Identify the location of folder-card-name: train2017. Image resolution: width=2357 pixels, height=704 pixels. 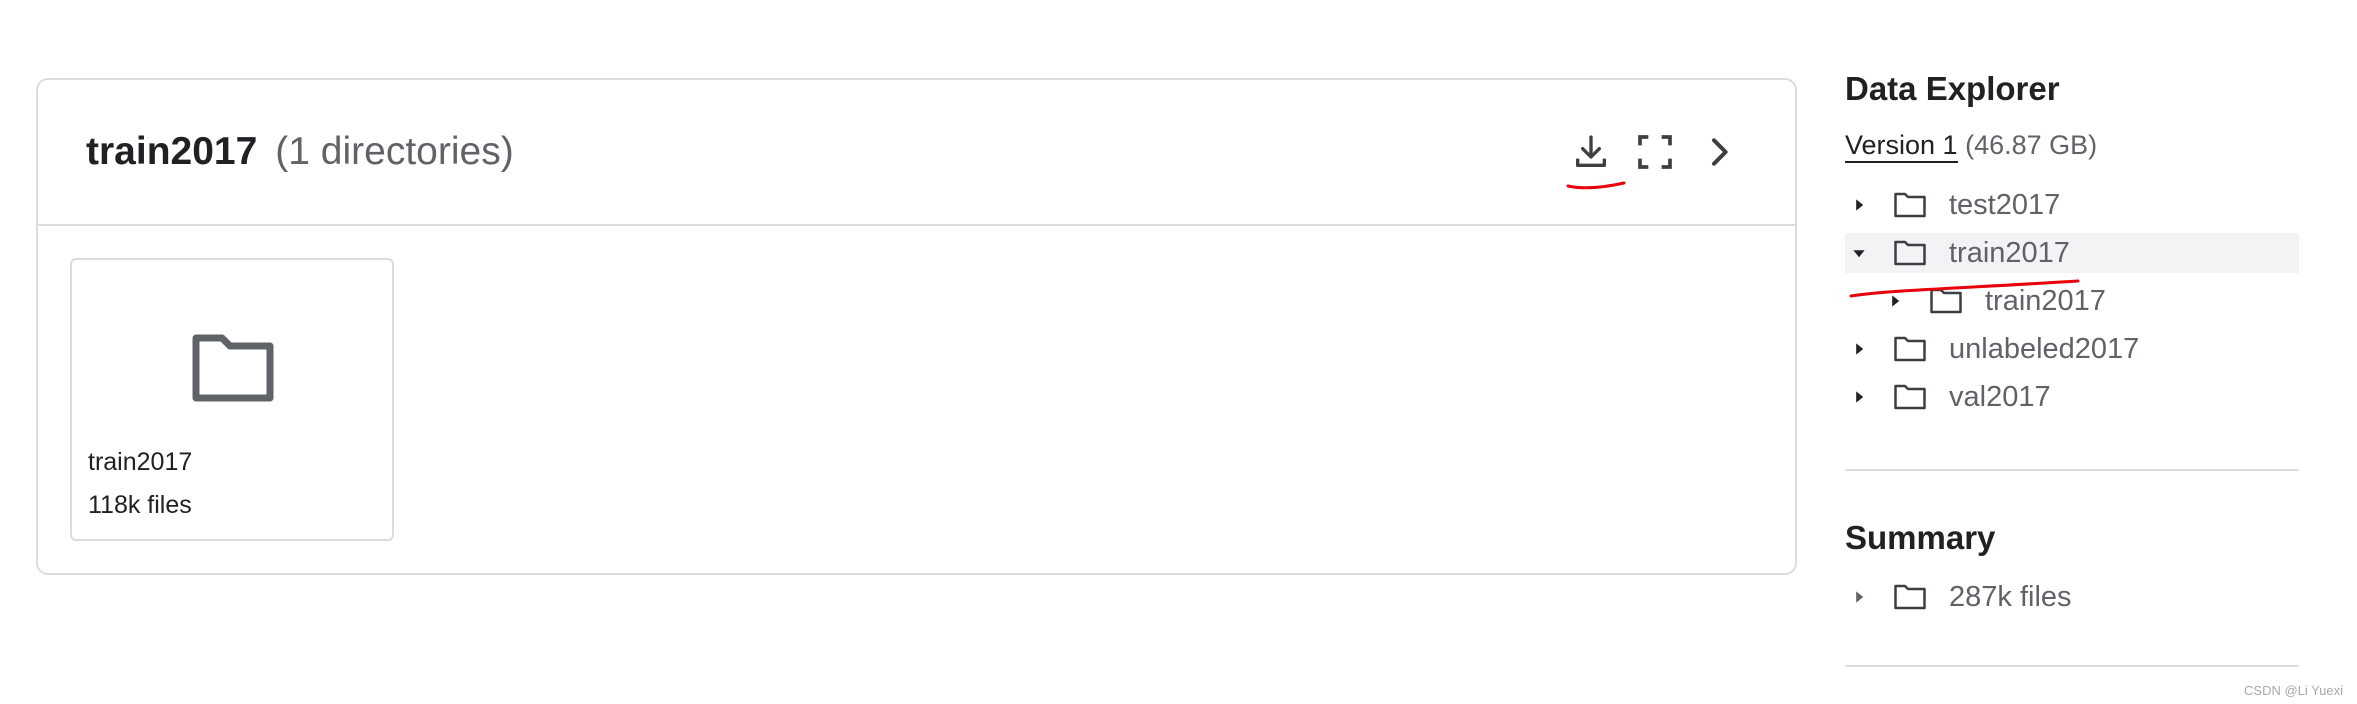
(140, 462).